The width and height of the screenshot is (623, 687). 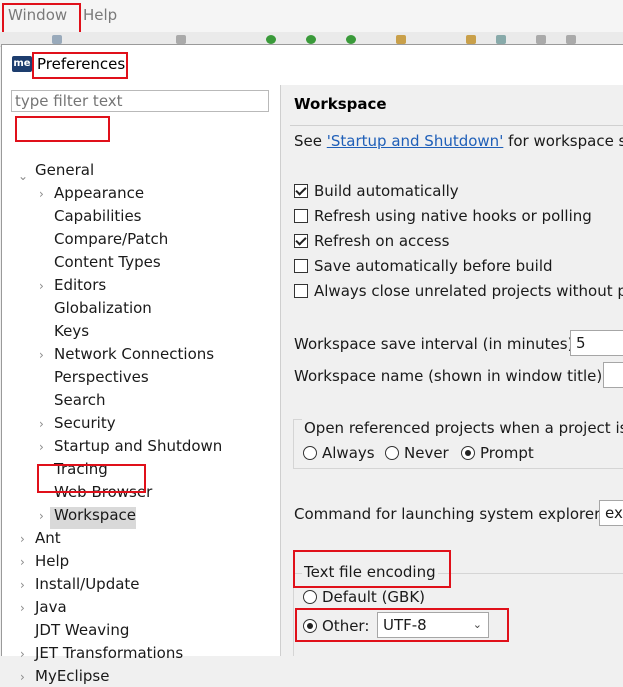 What do you see at coordinates (402, 625) in the screenshot?
I see `highlight-utf8` at bounding box center [402, 625].